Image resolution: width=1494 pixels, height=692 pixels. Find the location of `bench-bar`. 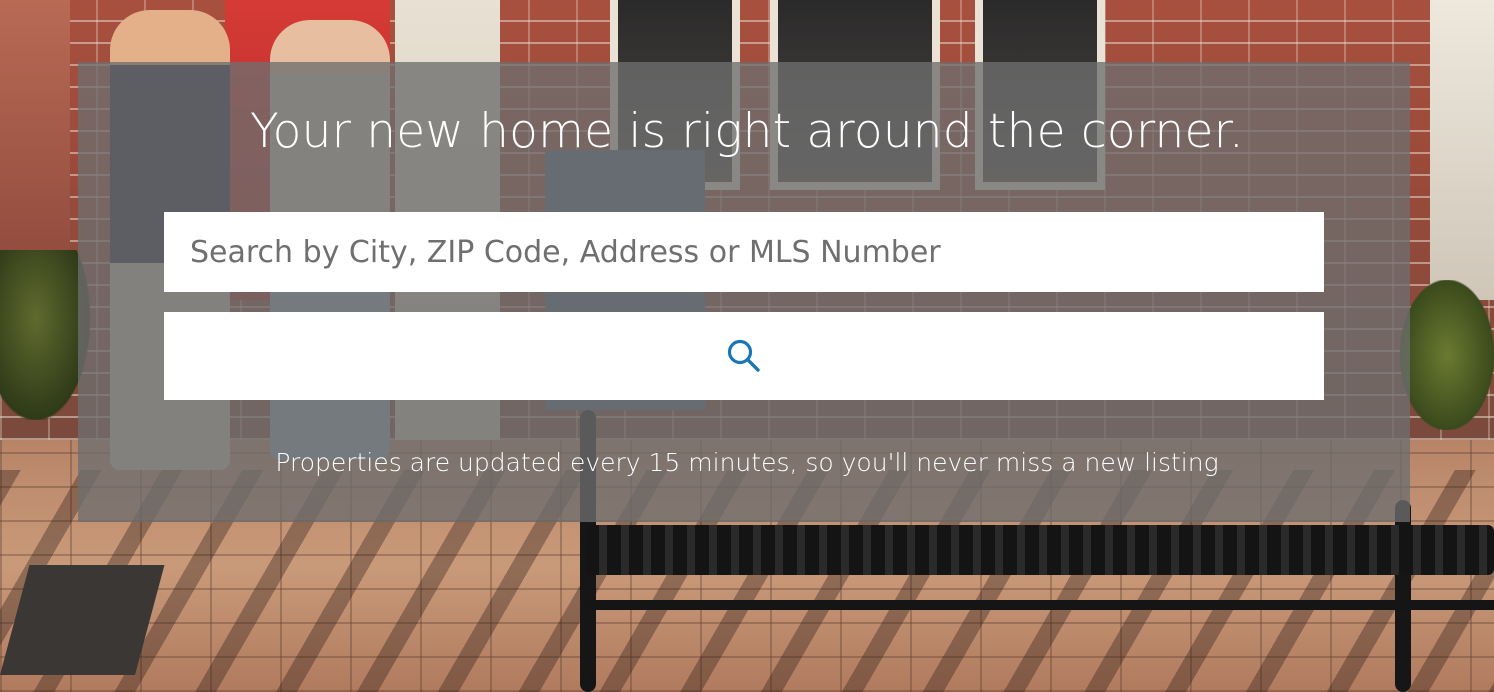

bench-bar is located at coordinates (1039, 605).